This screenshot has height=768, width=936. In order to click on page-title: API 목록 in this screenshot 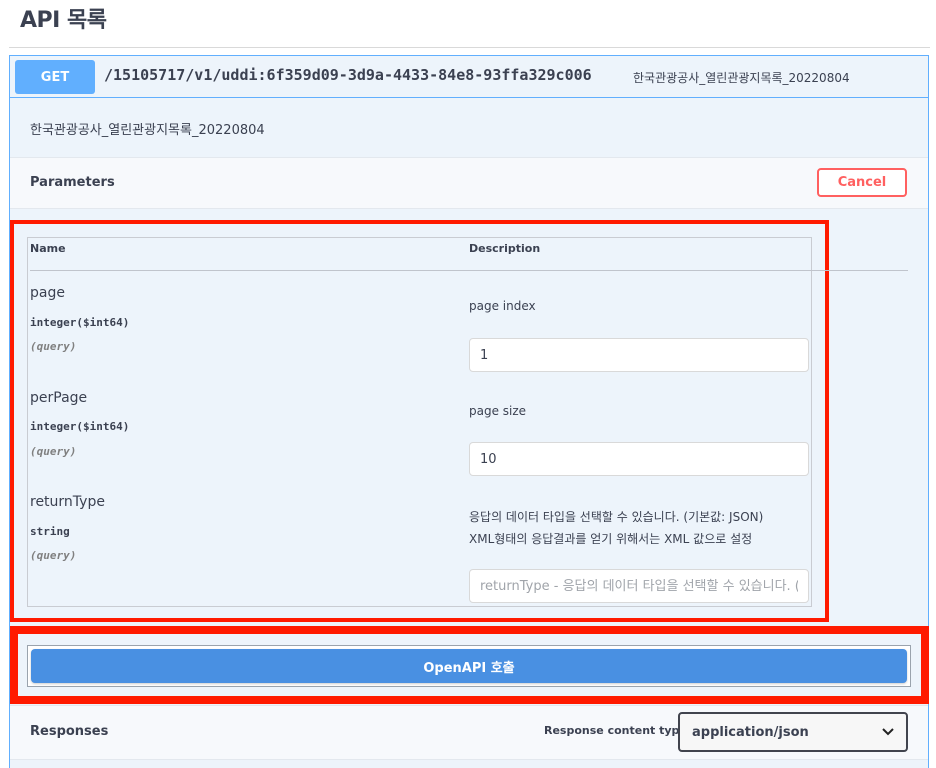, I will do `click(63, 20)`.